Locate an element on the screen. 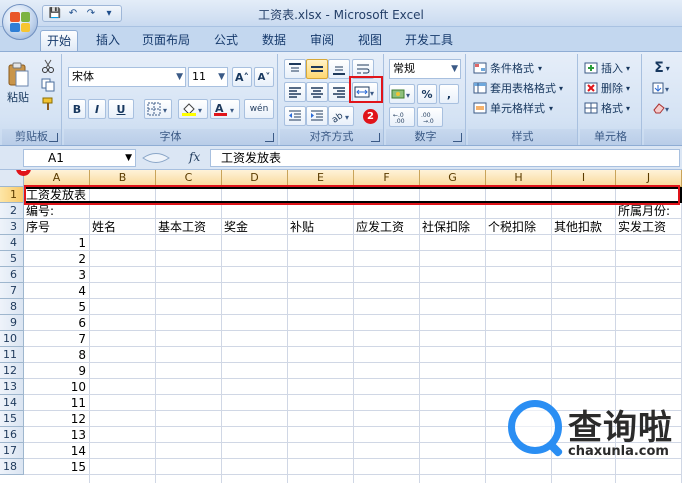  cell-serial: 11 is located at coordinates (57, 403).